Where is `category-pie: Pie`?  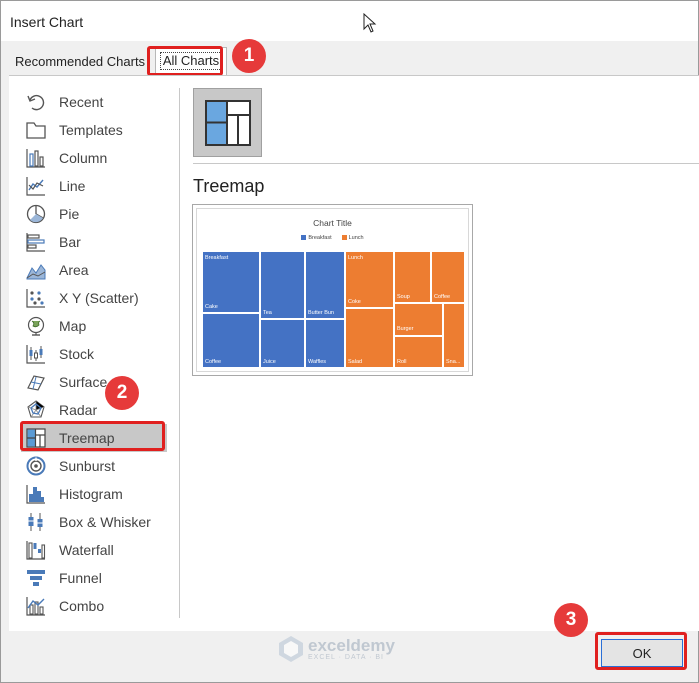
category-pie: Pie is located at coordinates (94, 214).